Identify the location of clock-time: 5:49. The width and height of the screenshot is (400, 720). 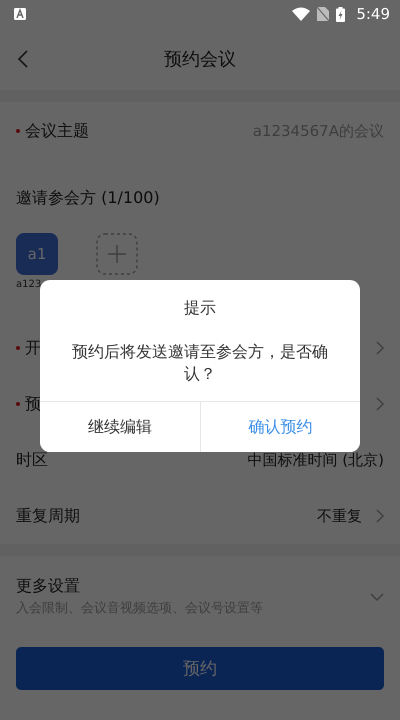
(373, 14).